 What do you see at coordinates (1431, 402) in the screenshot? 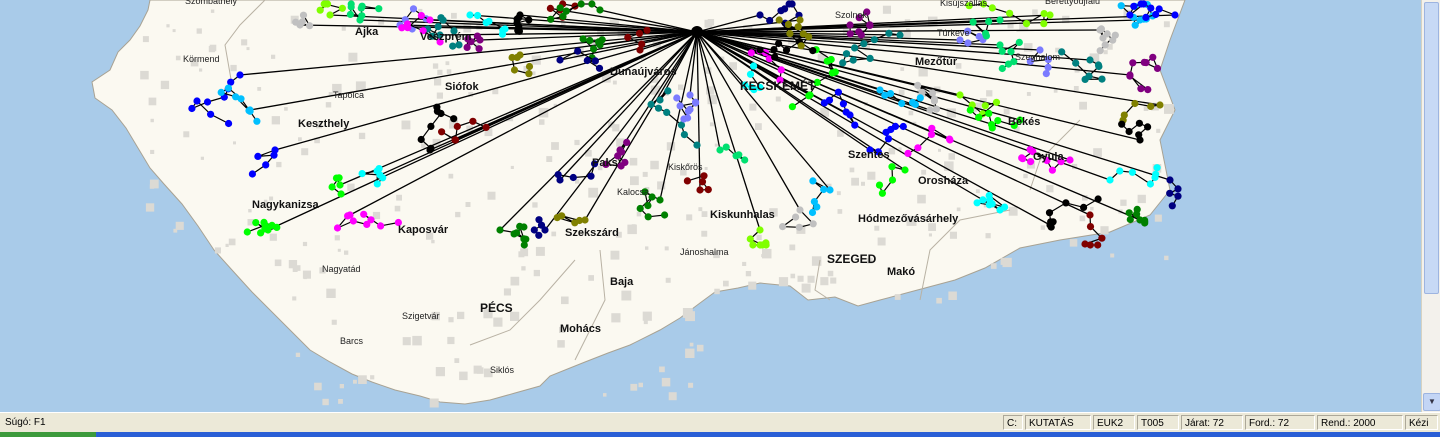
I see `scroll-down-arrow-icon: ▼` at bounding box center [1431, 402].